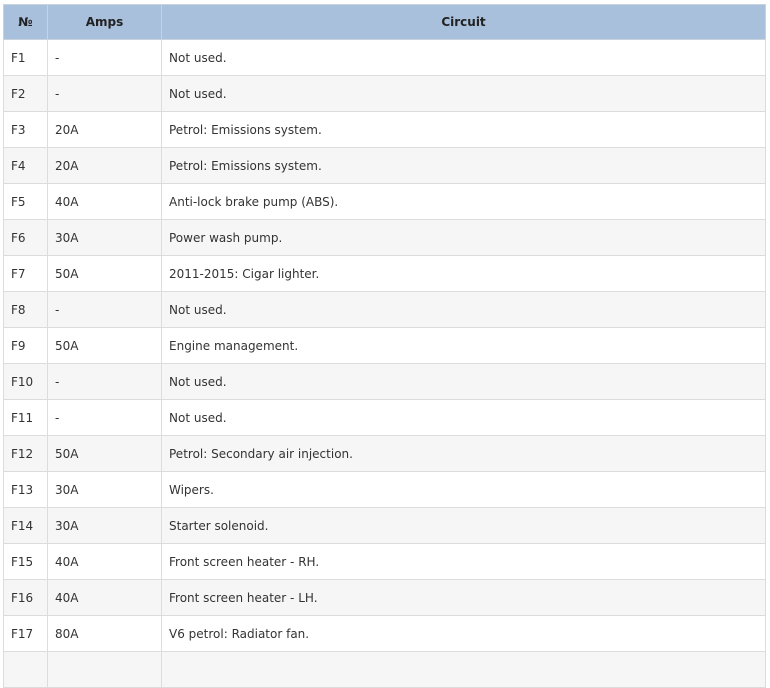 This screenshot has height=688, width=770. I want to click on fuse-circuit-cell: 2011-2015: Cigar lighter., so click(463, 273).